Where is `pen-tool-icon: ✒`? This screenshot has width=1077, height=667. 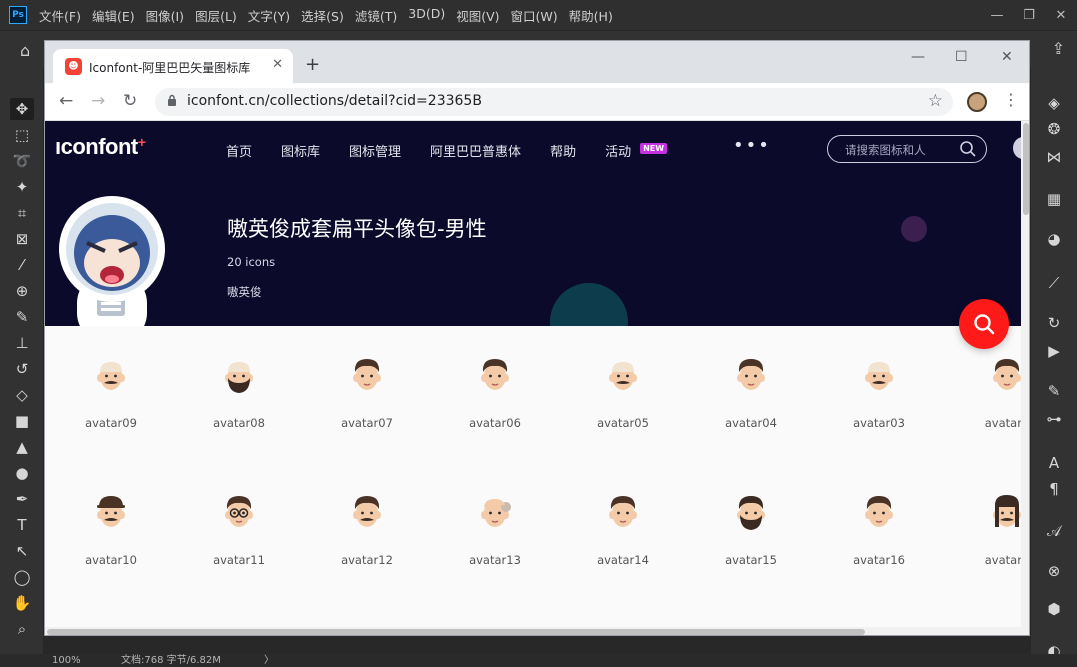
pen-tool-icon: ✒ is located at coordinates (22, 499).